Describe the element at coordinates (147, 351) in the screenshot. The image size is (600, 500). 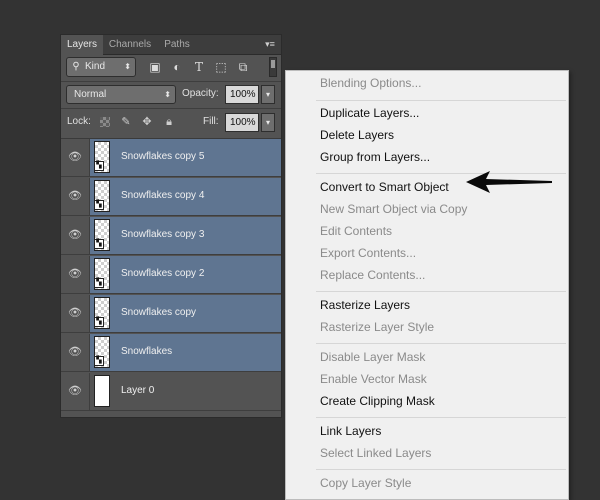
I see `layer-name: Snowflakes` at that location.